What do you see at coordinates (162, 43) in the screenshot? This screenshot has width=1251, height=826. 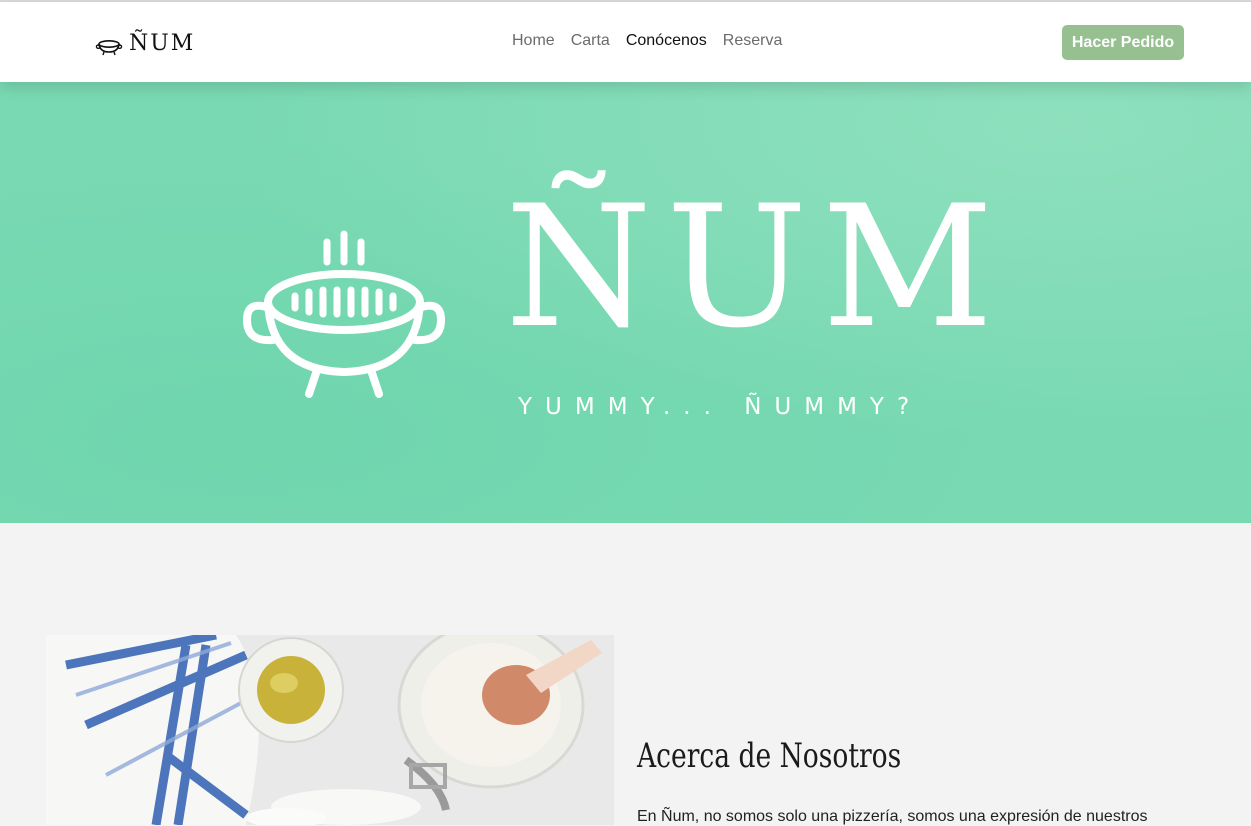 I see `brand-name: ÑUM` at bounding box center [162, 43].